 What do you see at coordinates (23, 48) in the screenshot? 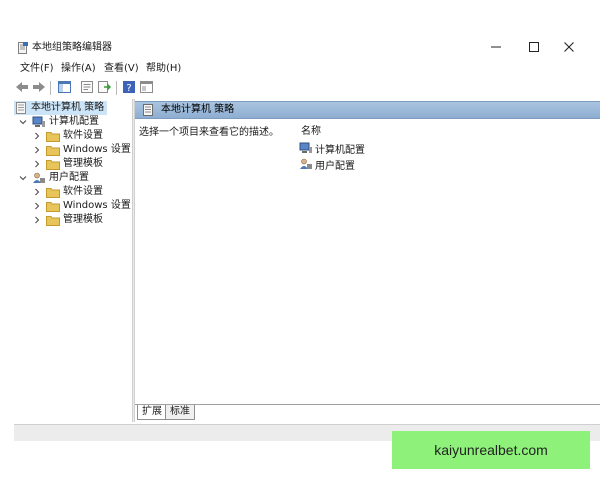
I see `policy-editor-icon` at bounding box center [23, 48].